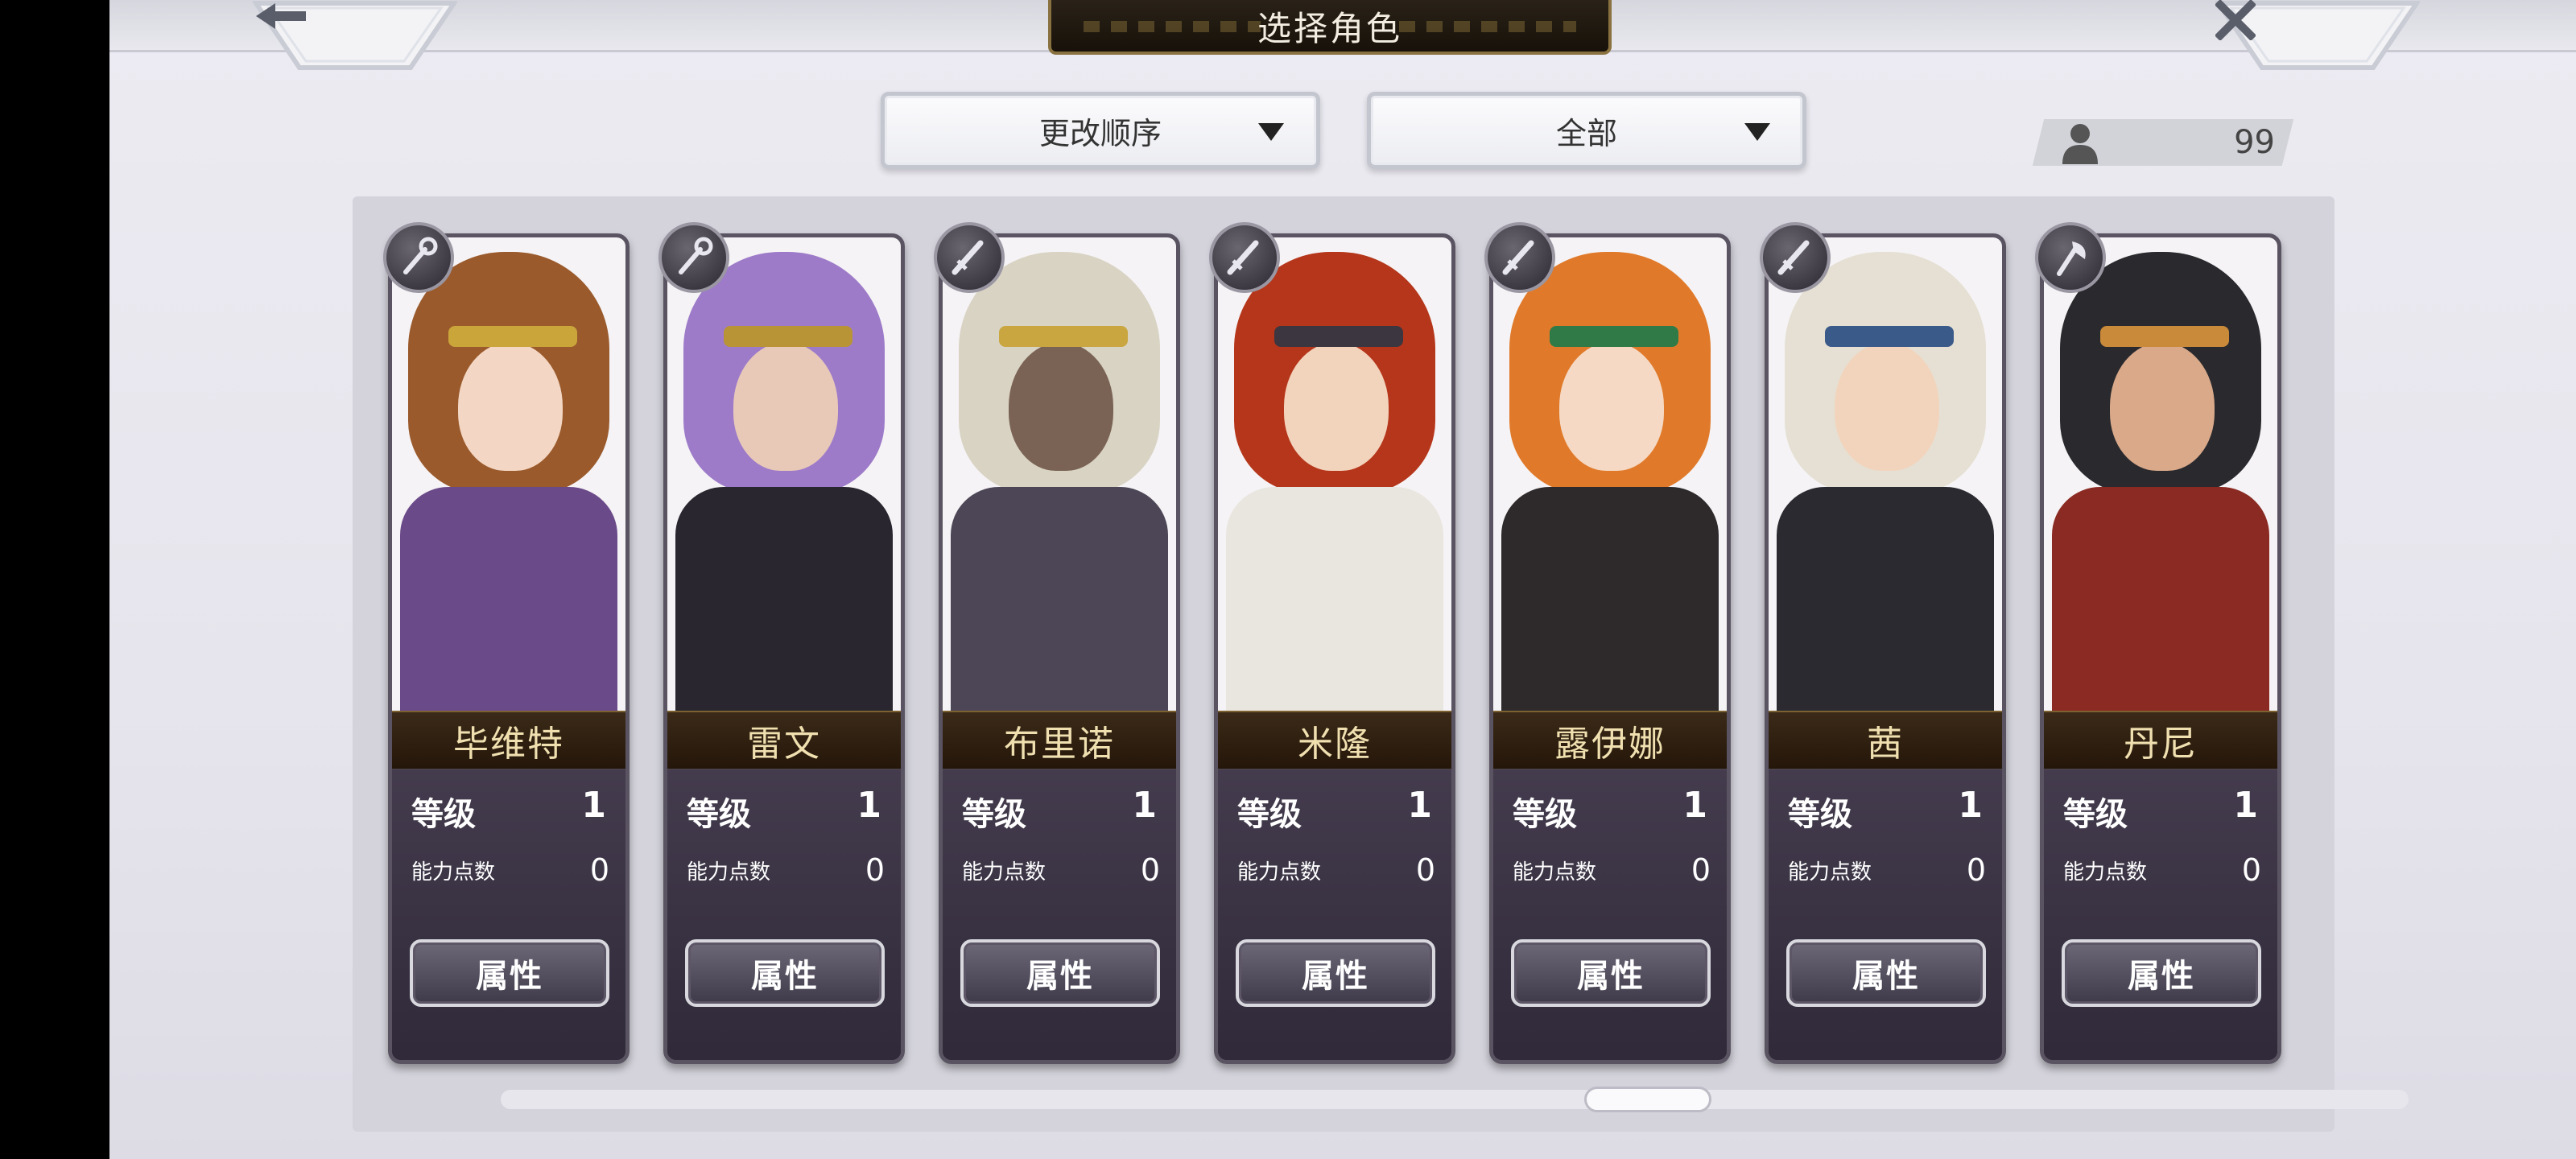 This screenshot has height=1159, width=2576. I want to click on horizontal-scrollbar, so click(1455, 1099).